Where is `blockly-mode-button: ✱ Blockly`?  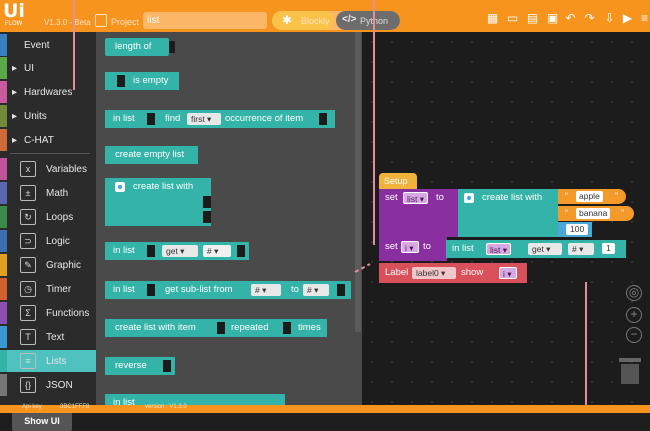
blockly-mode-button: ✱ Blockly is located at coordinates (303, 20).